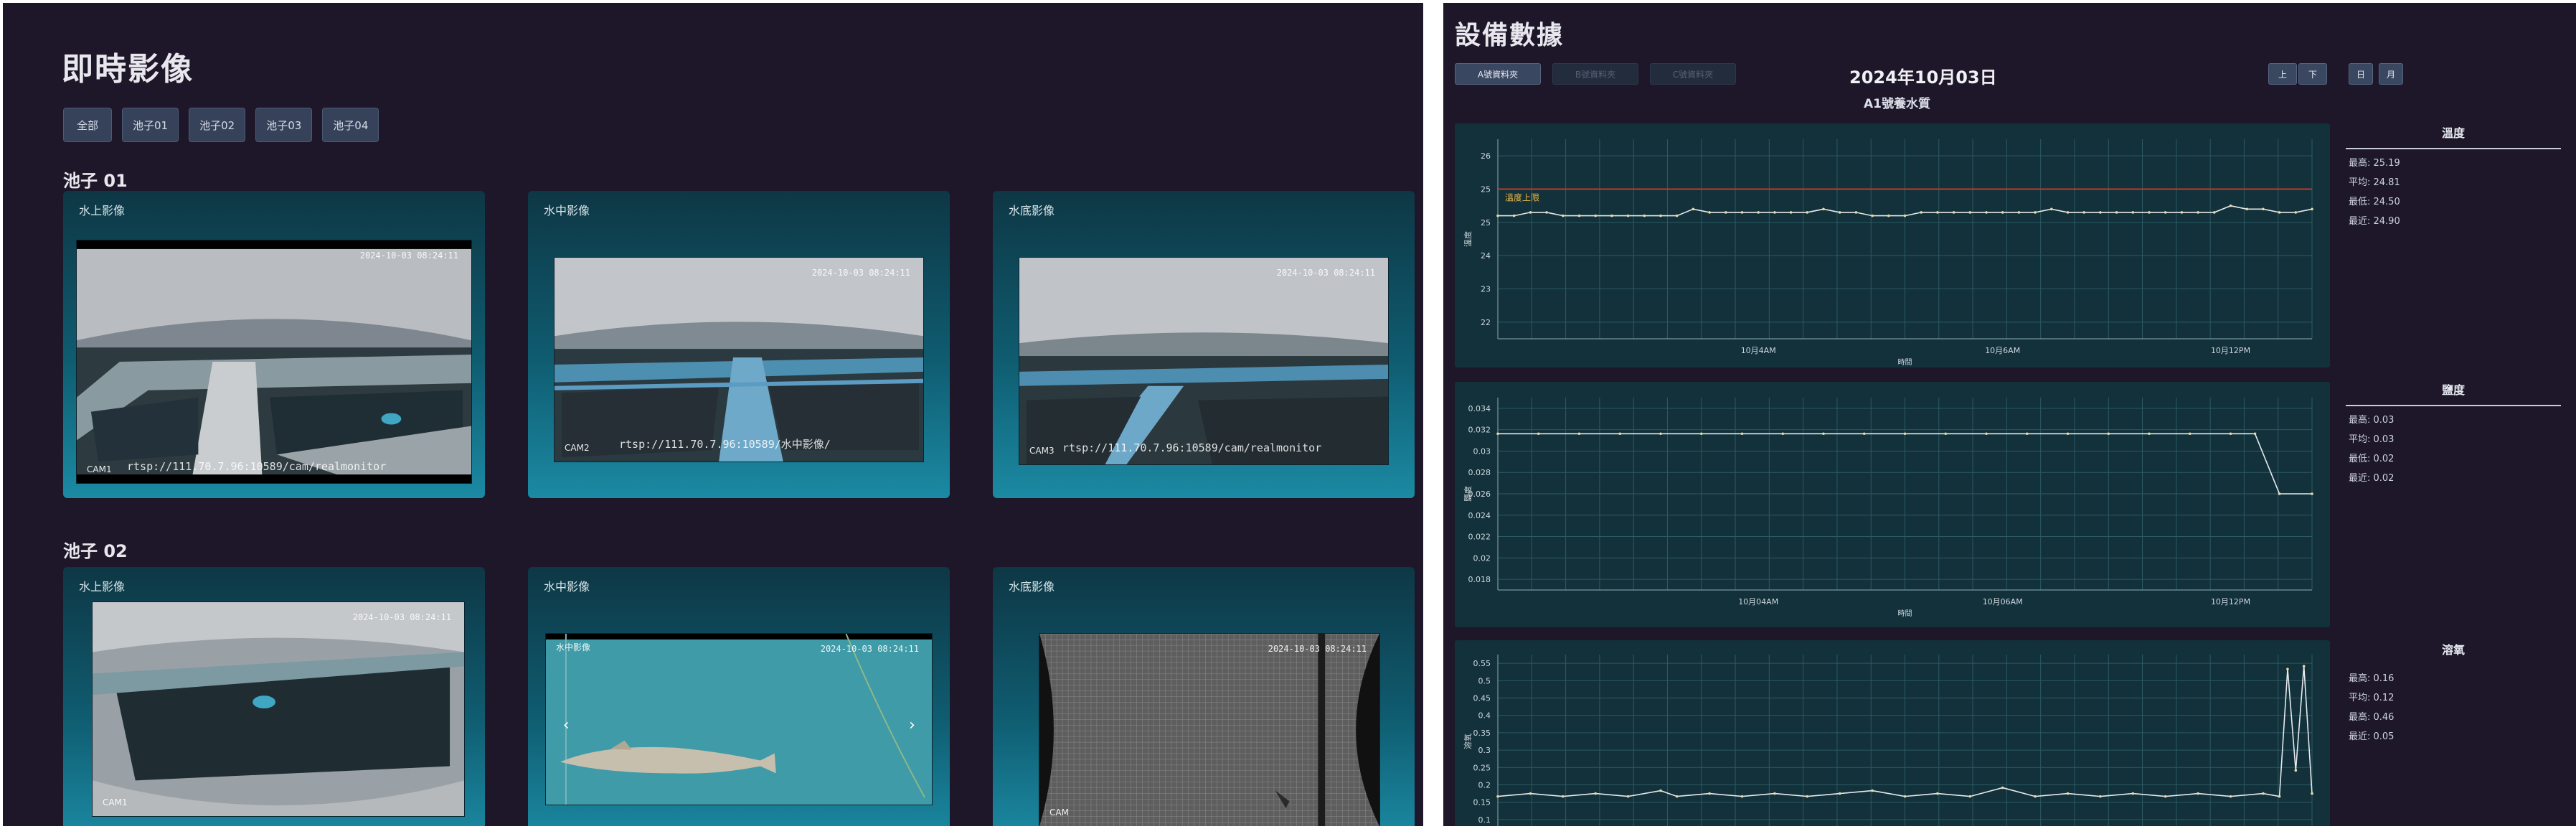  I want to click on stats-title: 溶氧, so click(2453, 650).